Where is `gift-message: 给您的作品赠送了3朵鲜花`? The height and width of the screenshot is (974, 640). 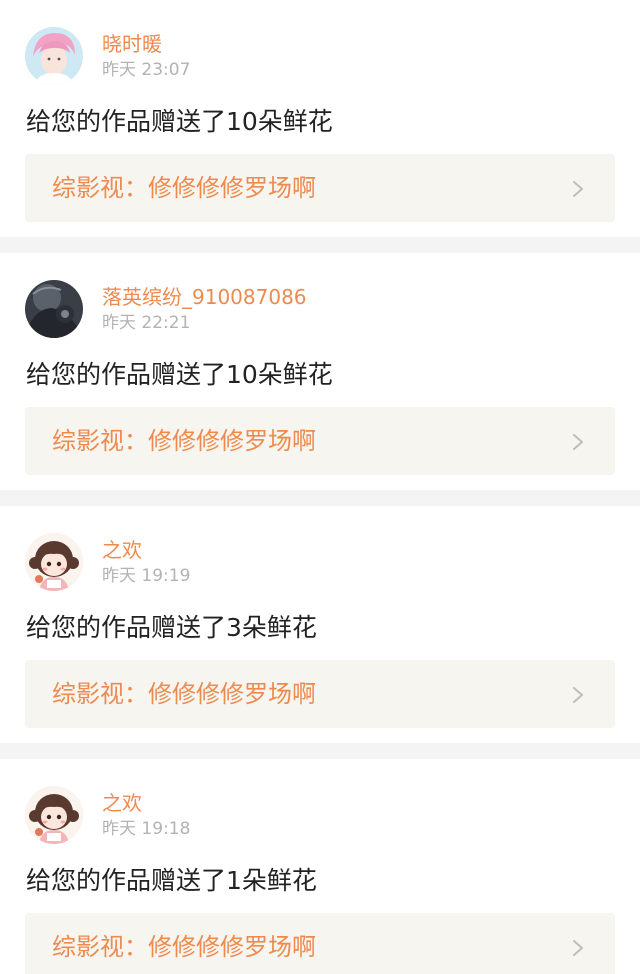 gift-message: 给您的作品赠送了3朵鲜花 is located at coordinates (171, 627).